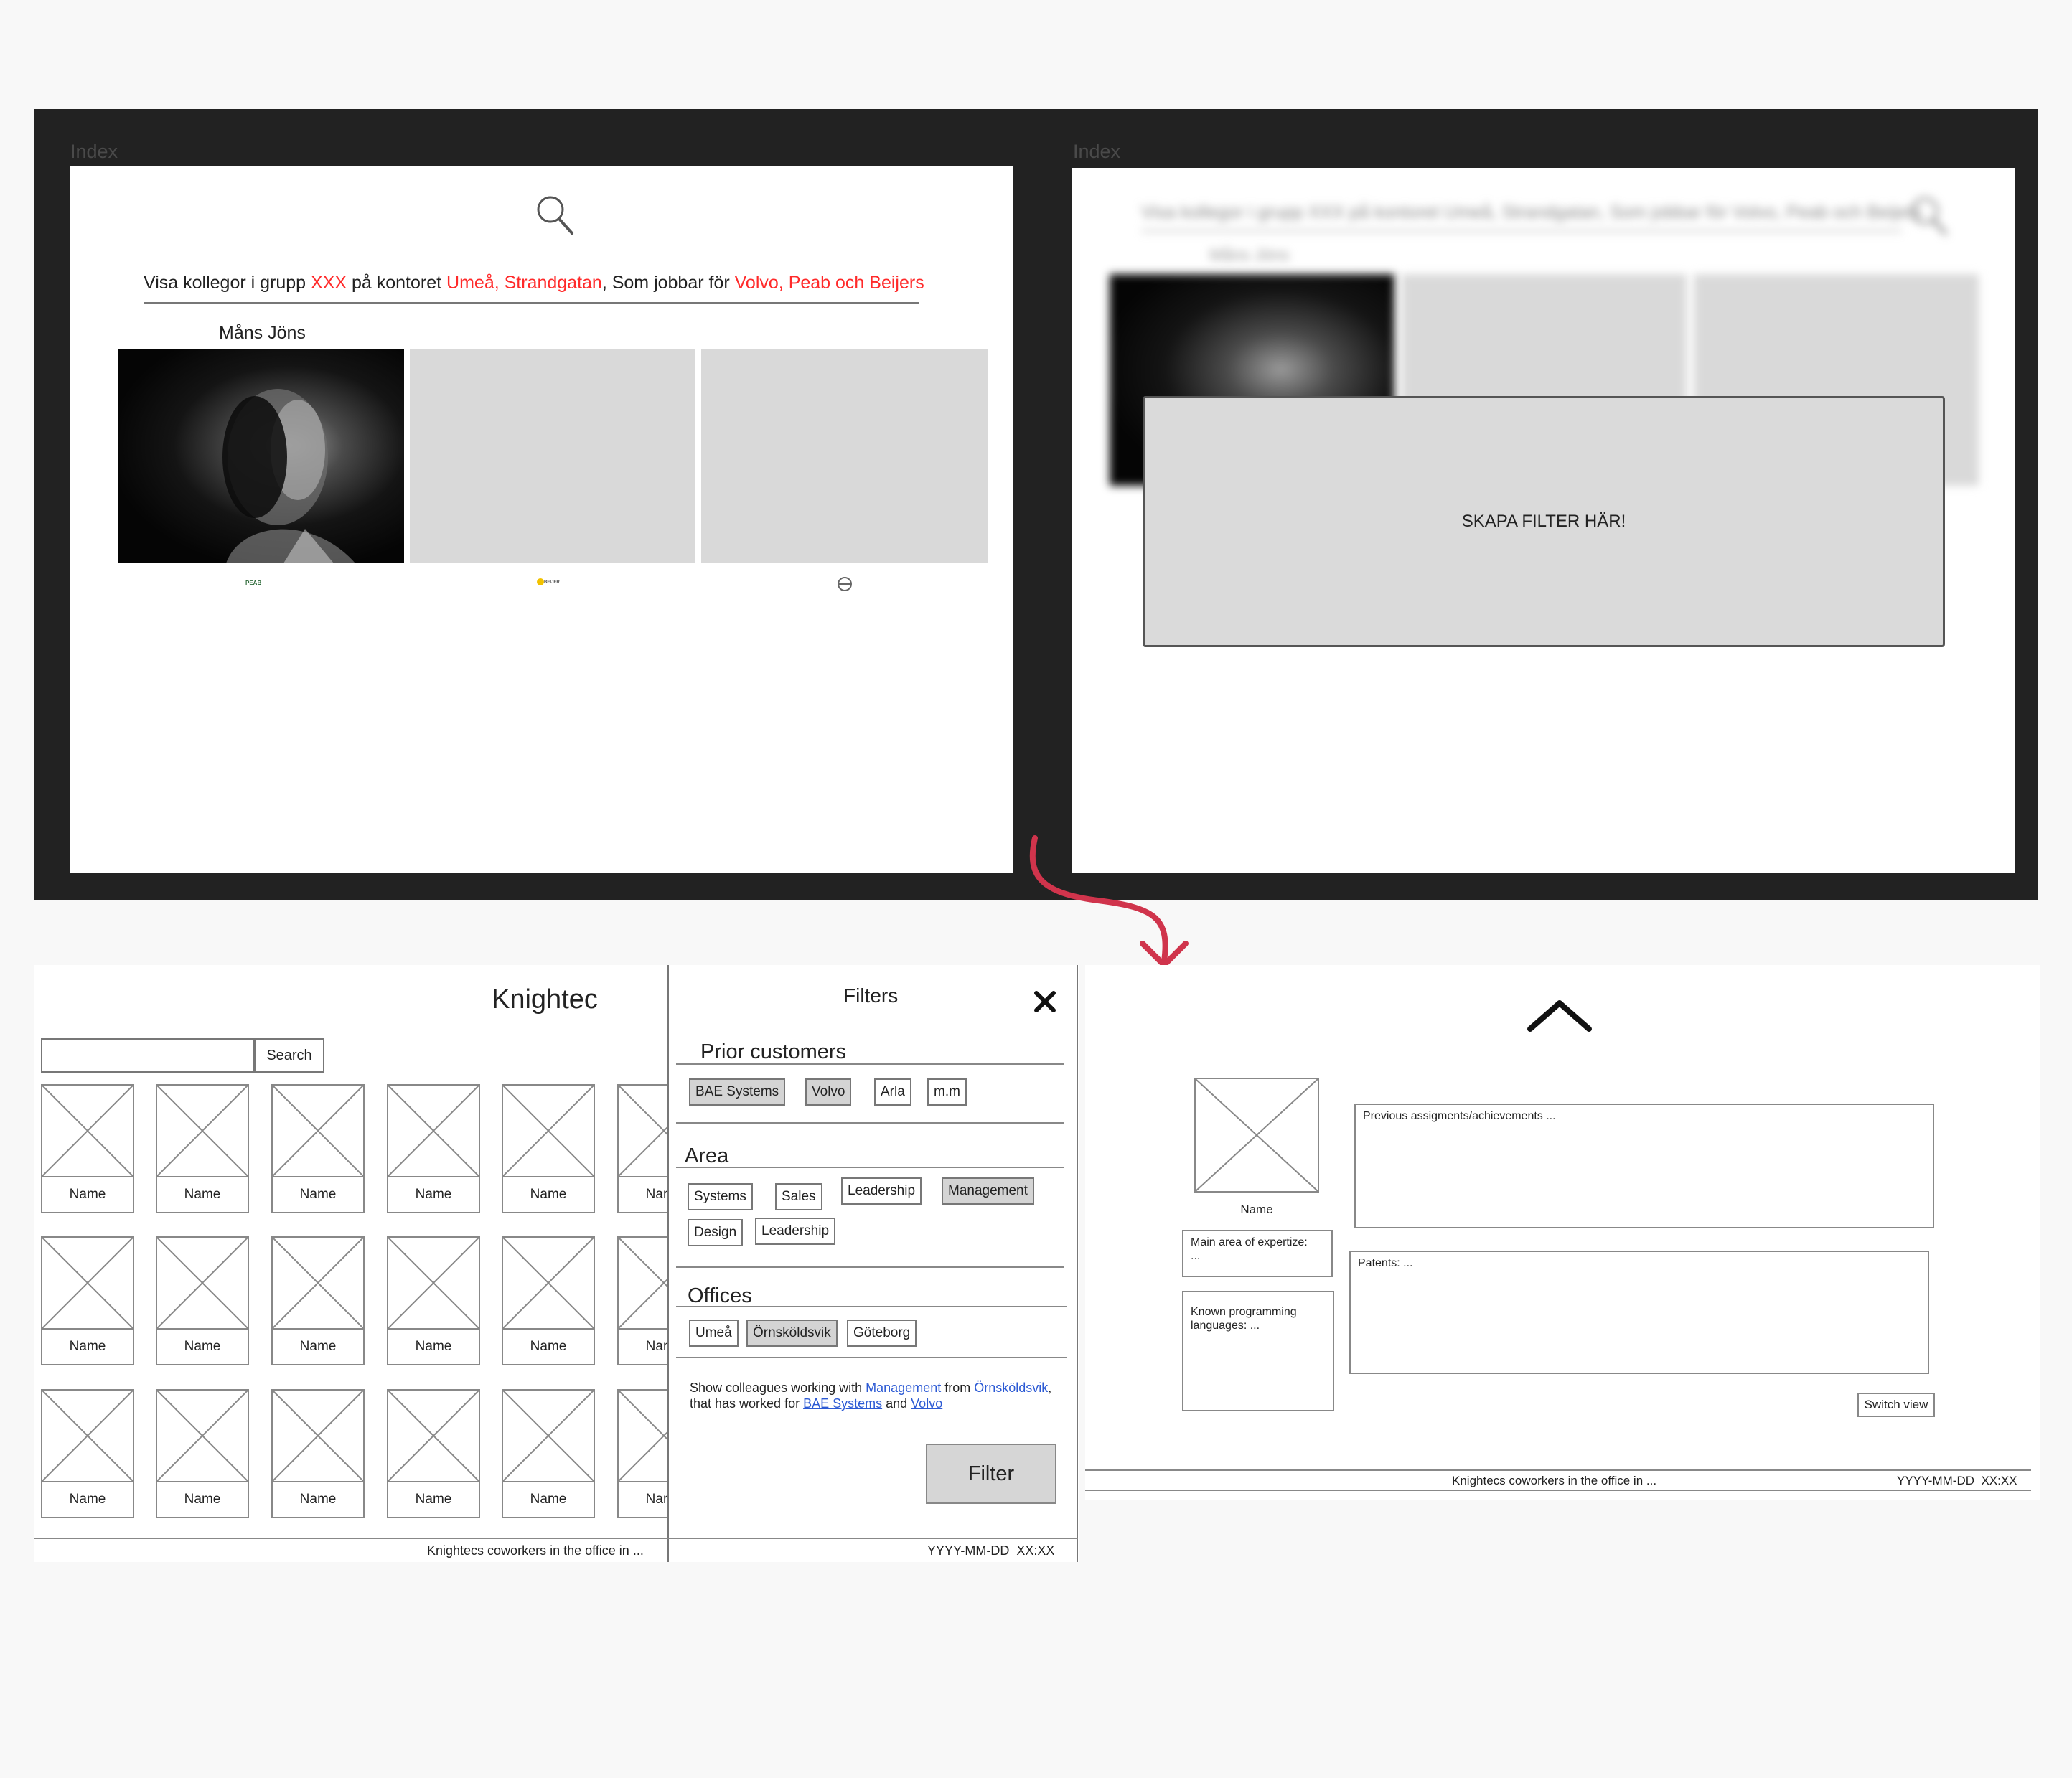 The height and width of the screenshot is (1778, 2072). Describe the element at coordinates (893, 1092) in the screenshot. I see `filter-tag: Arla` at that location.